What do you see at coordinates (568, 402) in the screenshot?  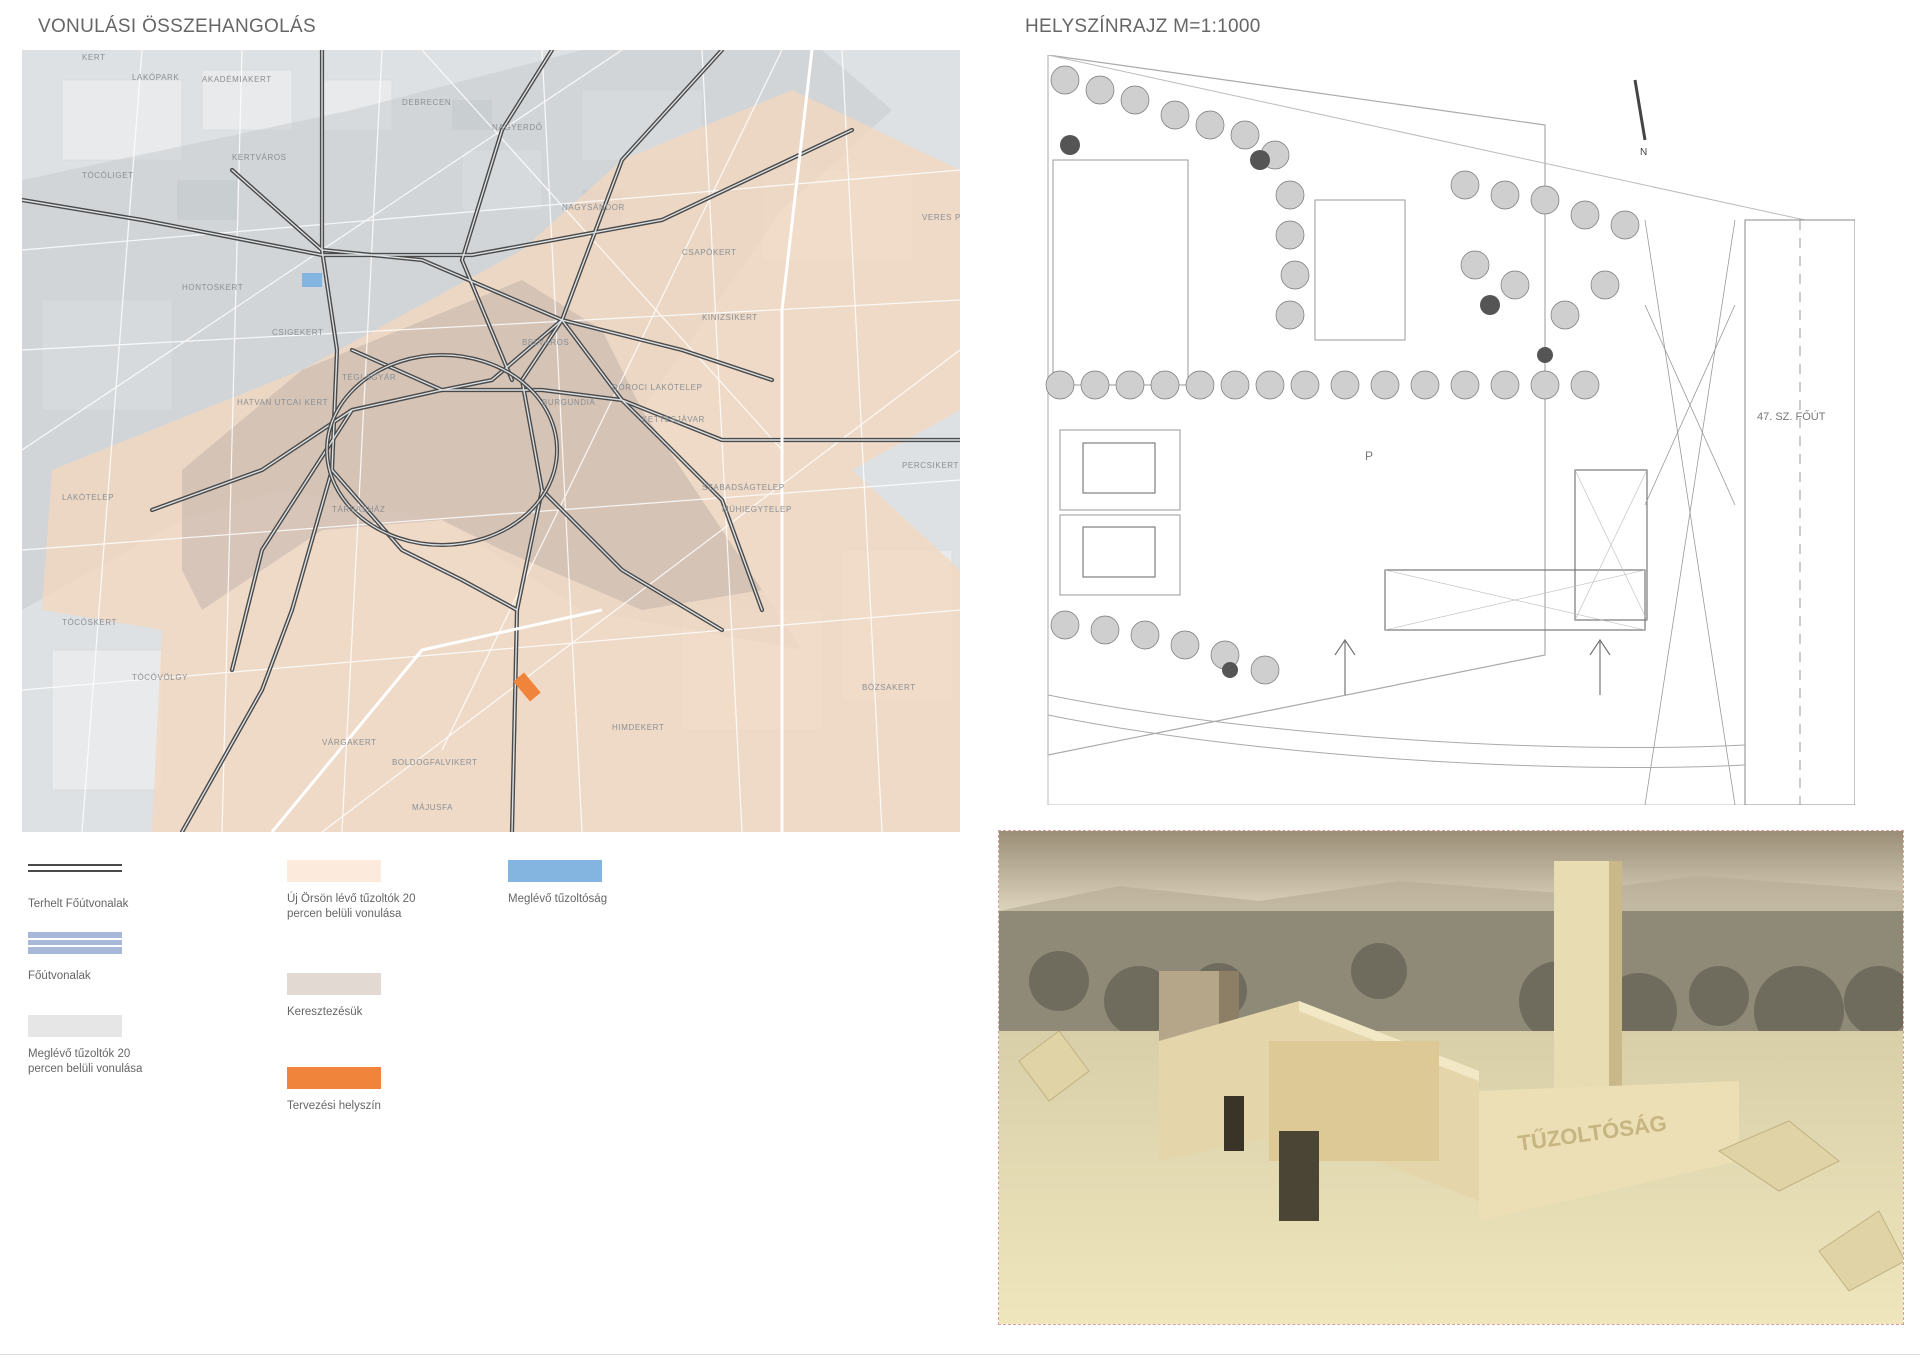 I see `svg-text: BURGUNDIA` at bounding box center [568, 402].